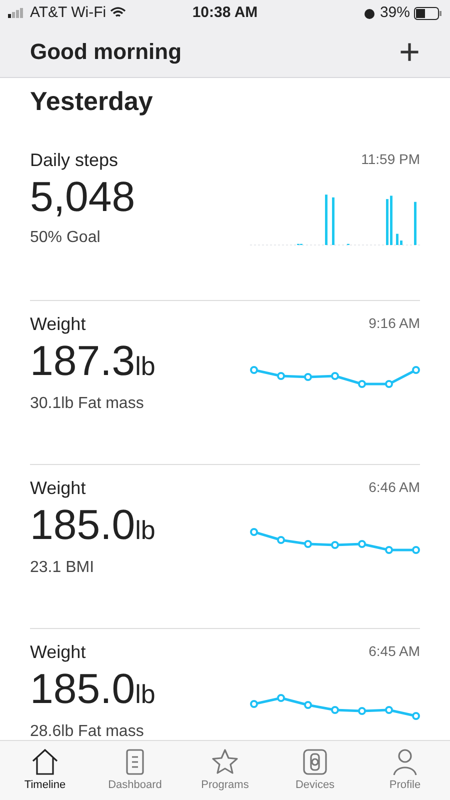  I want to click on detail-text: 50% Goal, so click(66, 238).